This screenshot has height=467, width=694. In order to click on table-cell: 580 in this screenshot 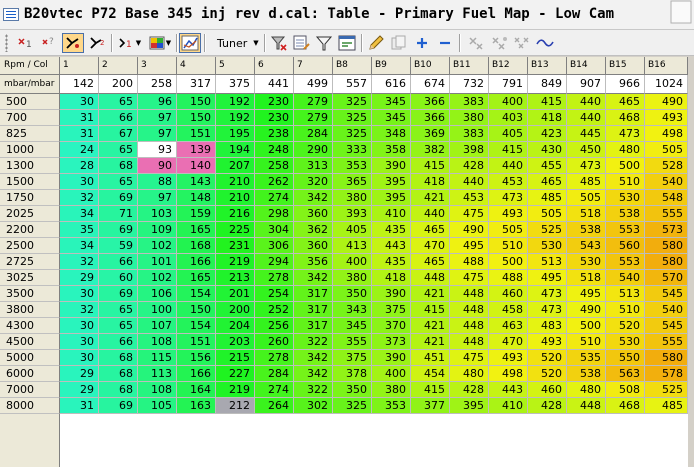, I will do `click(666, 262)`.